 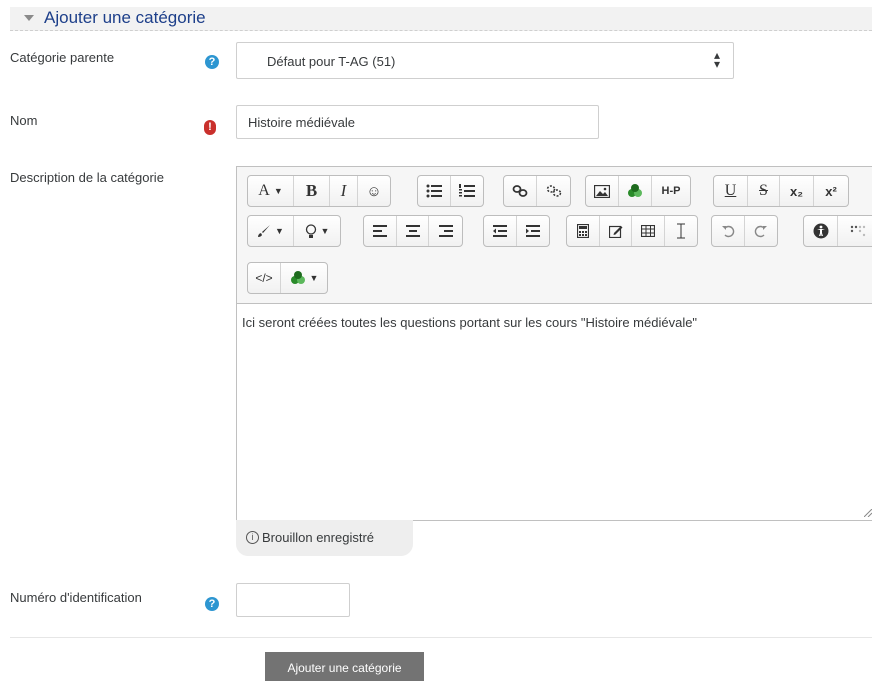 I want to click on bullet-list-icon, so click(x=434, y=191).